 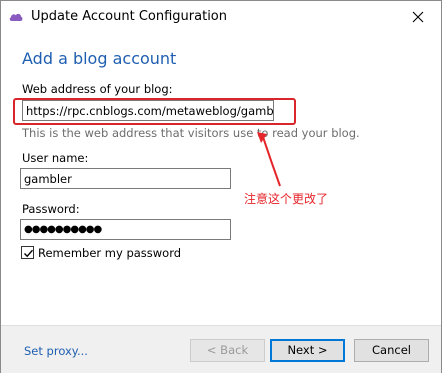 I want to click on back-button: < Back, so click(x=227, y=350).